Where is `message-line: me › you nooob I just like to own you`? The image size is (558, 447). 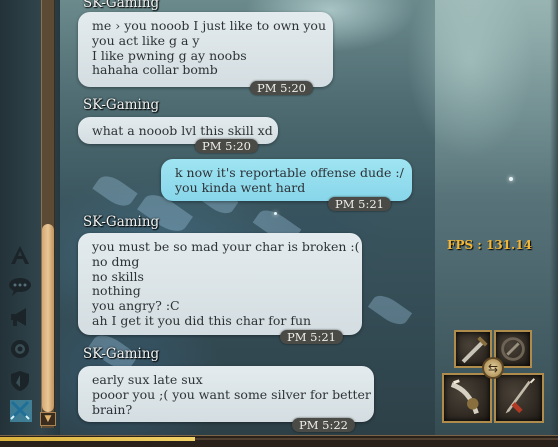
message-line: me › you nooob I just like to own you is located at coordinates (209, 25).